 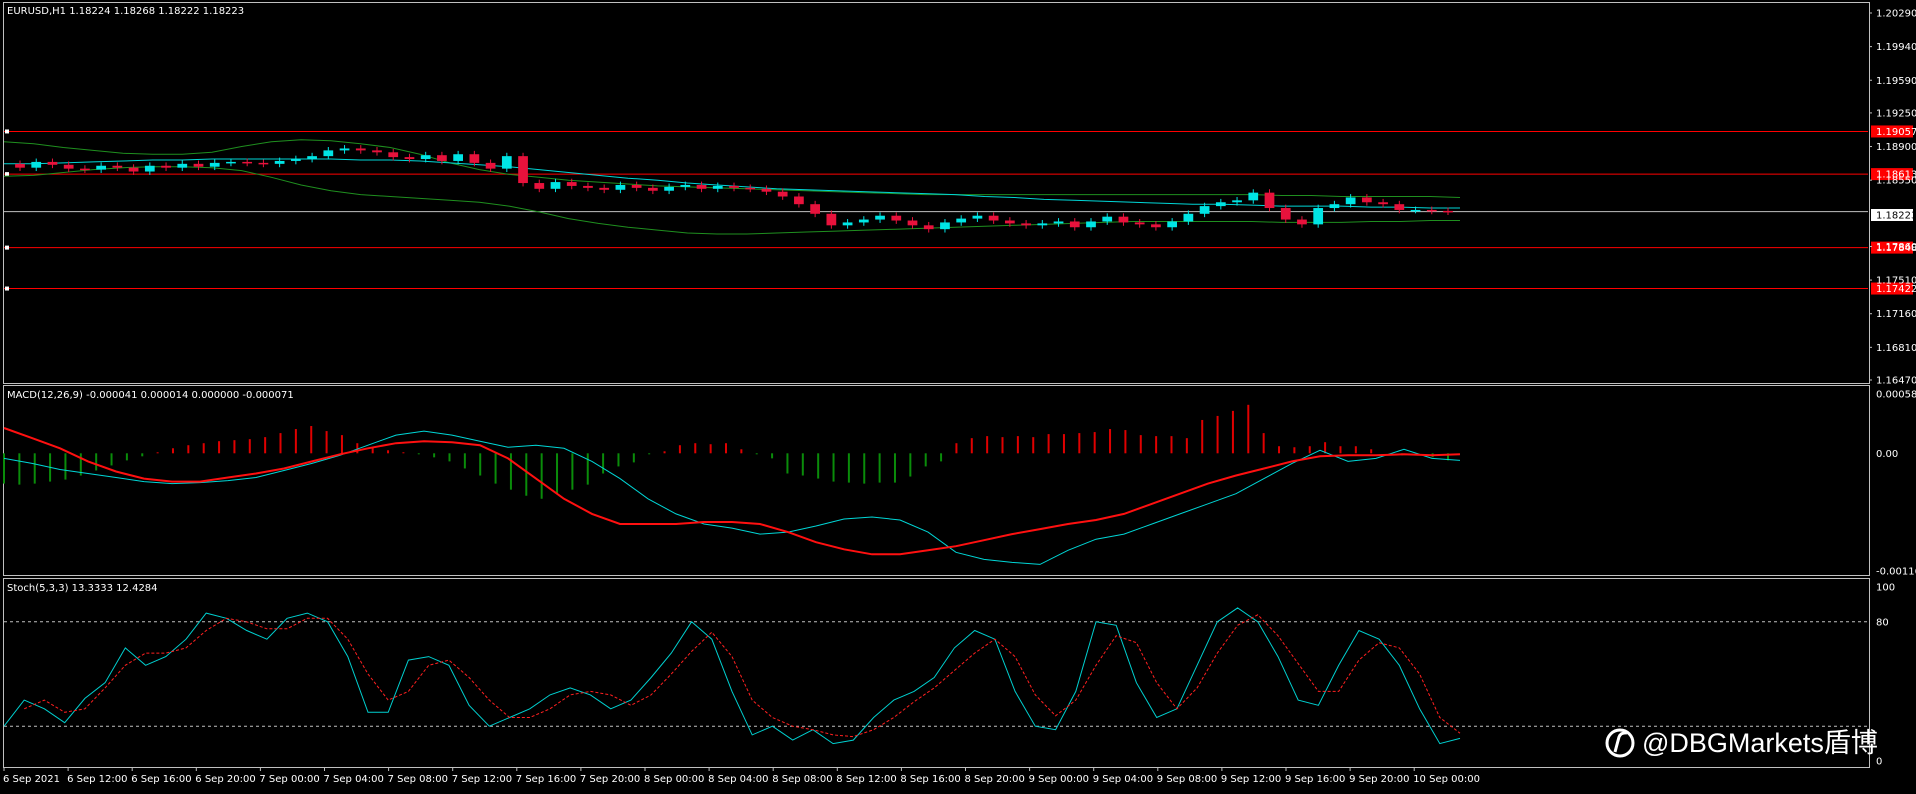 What do you see at coordinates (546, 779) in the screenshot?
I see `time-axis-label: 7 Sep 16:00` at bounding box center [546, 779].